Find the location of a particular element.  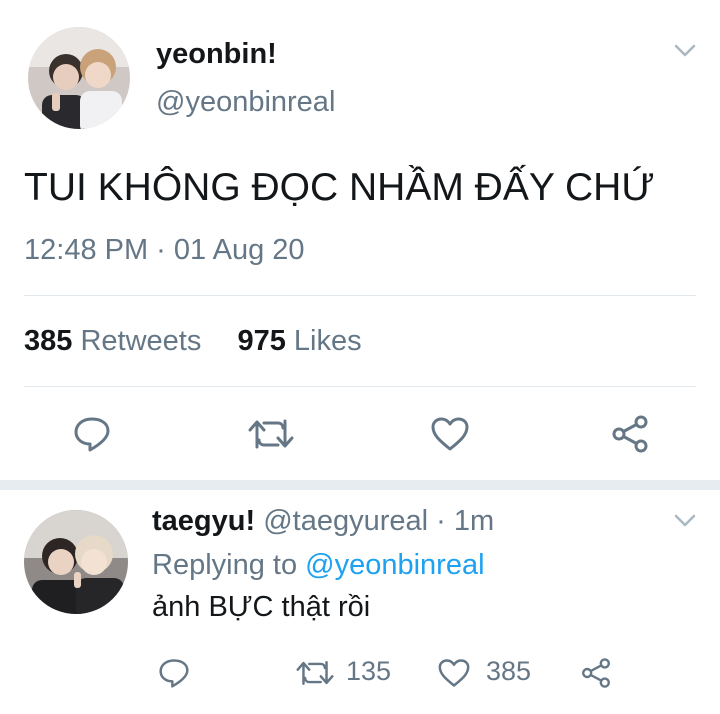

tweet-timestamp: 12:48 PM · 01 Aug 20 is located at coordinates (164, 250).